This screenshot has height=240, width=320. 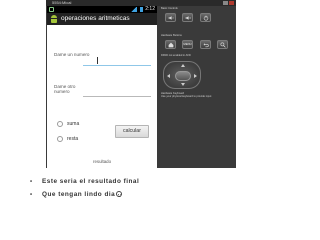 What do you see at coordinates (132, 131) in the screenshot?
I see `calculate-button: calcular` at bounding box center [132, 131].